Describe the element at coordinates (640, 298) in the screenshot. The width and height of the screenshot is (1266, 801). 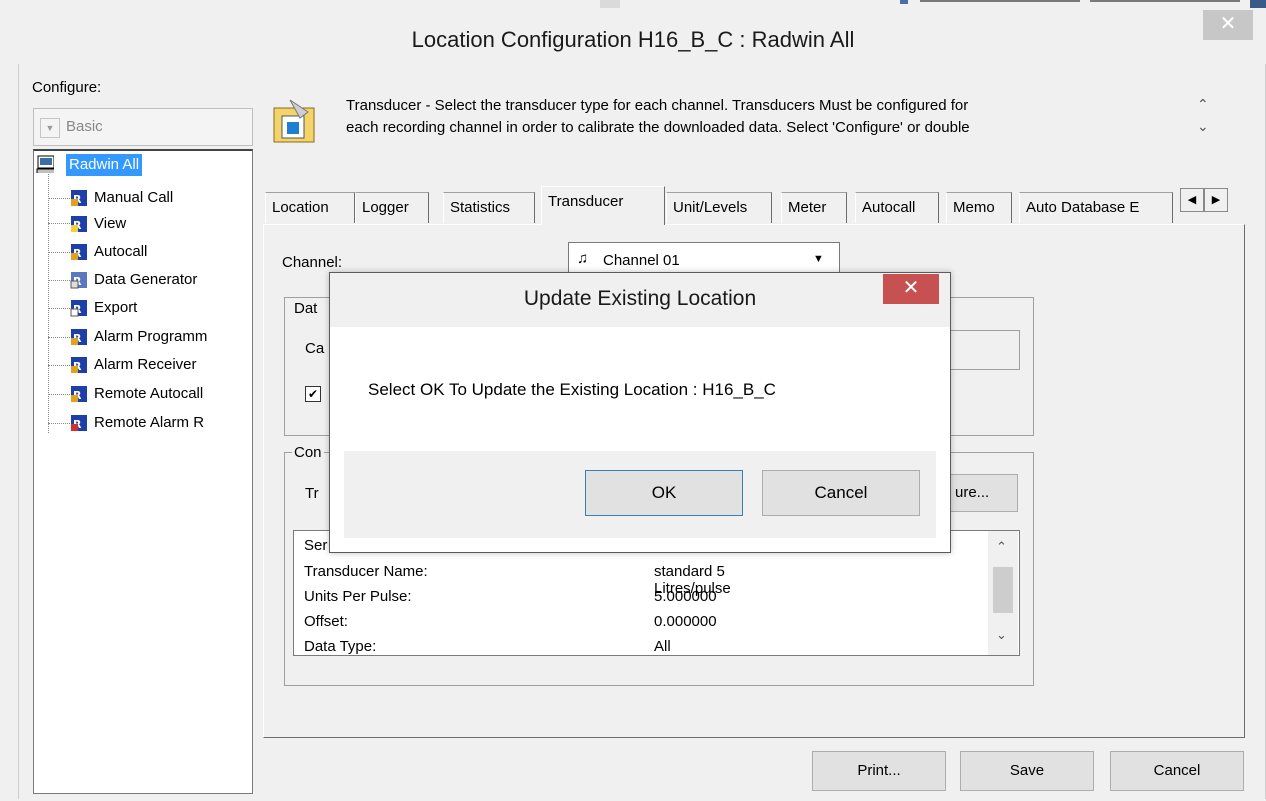
I see `dialog-title: Update Existing Location` at that location.